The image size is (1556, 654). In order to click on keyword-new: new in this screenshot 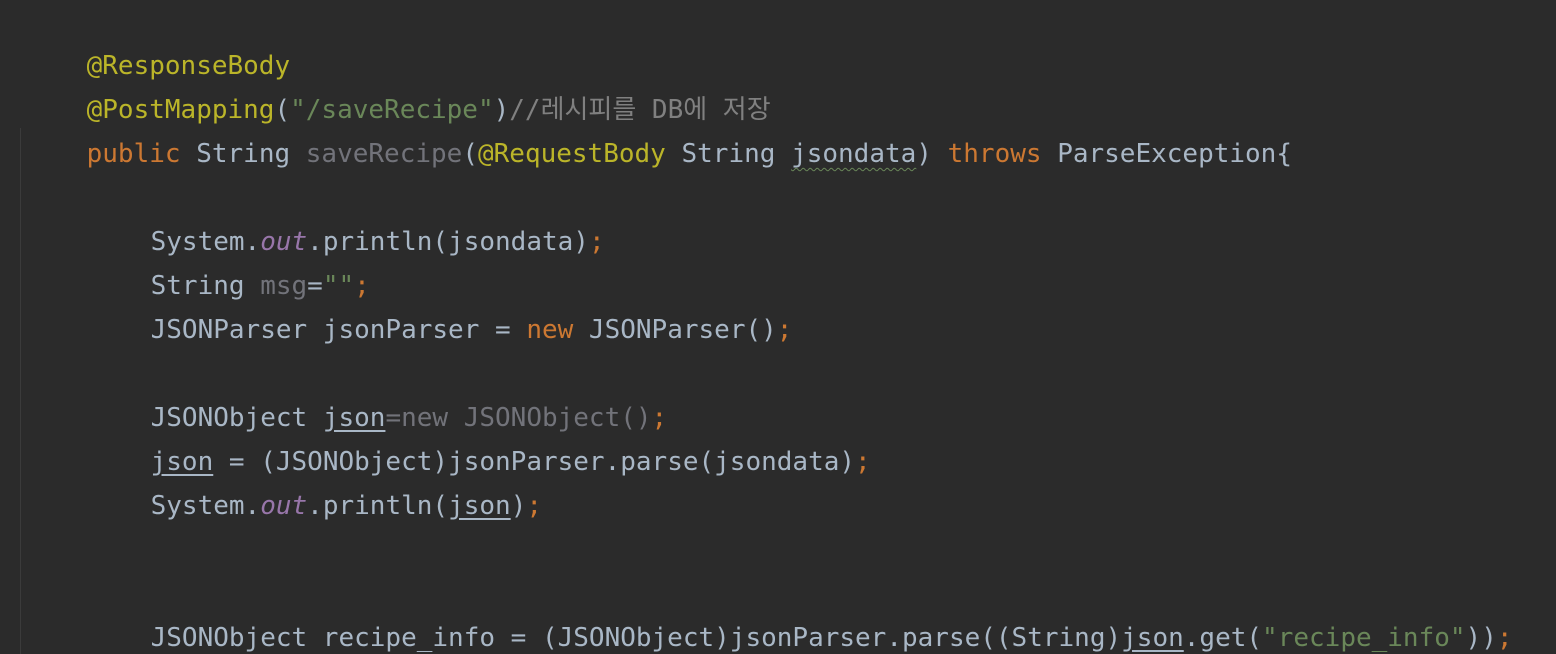, I will do `click(550, 330)`.